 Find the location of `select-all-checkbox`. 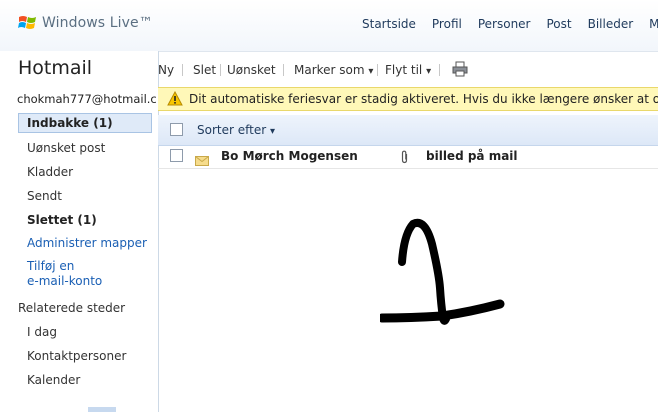

select-all-checkbox is located at coordinates (176, 129).